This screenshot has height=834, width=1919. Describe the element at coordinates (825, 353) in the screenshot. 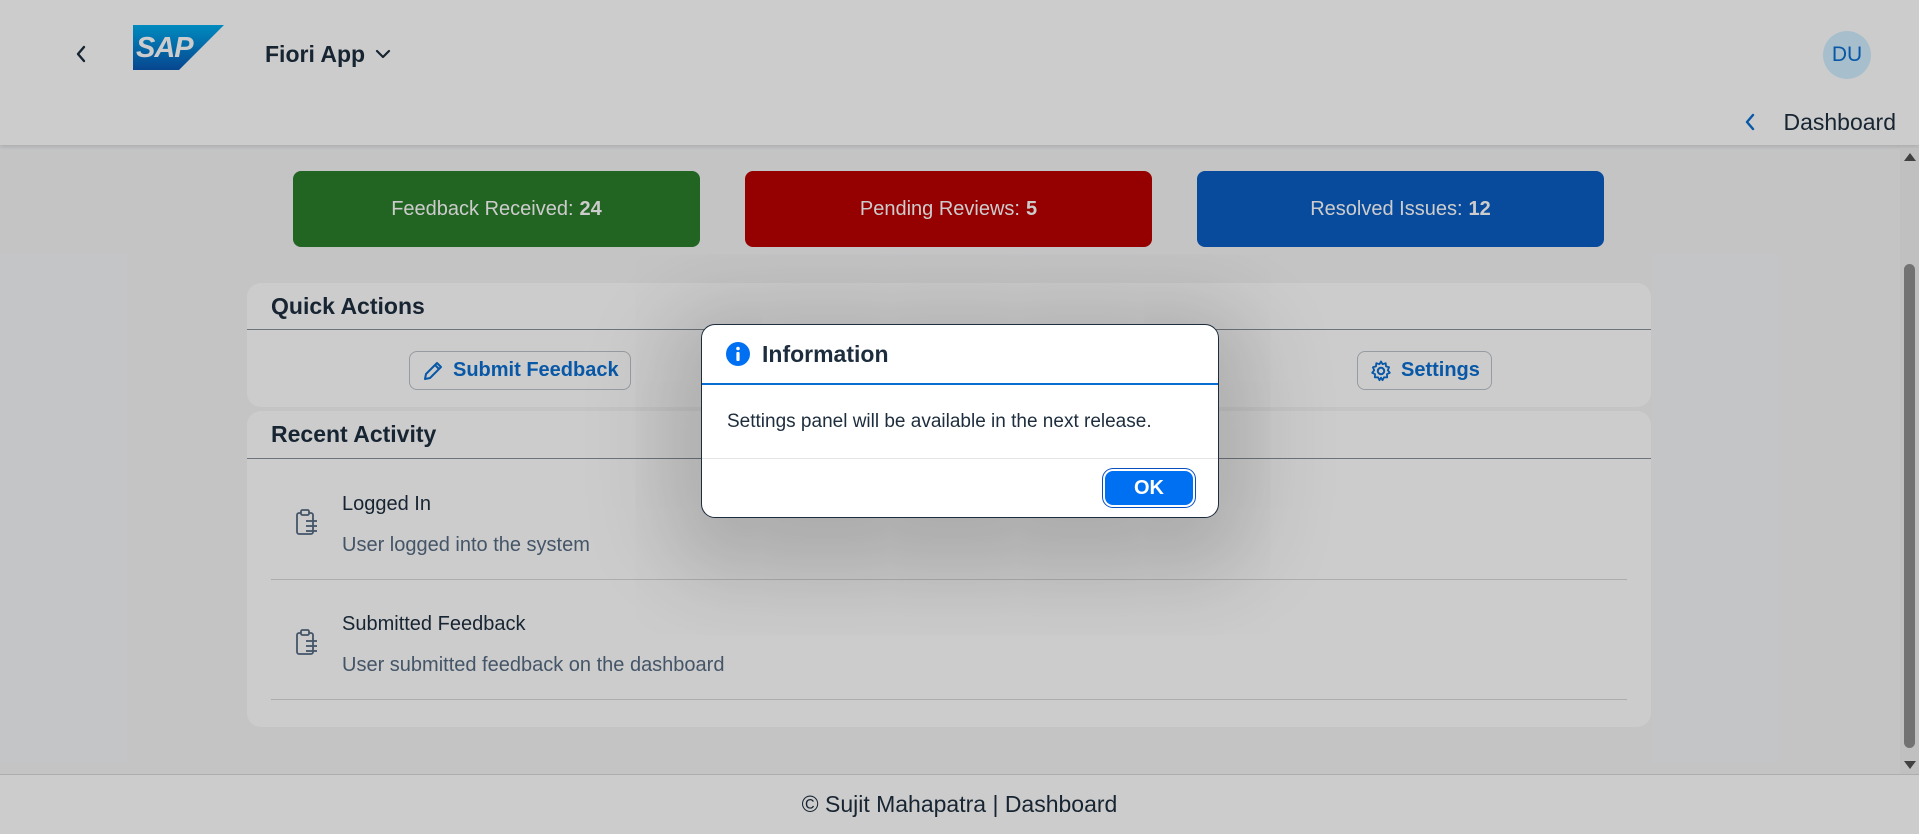

I see `dialog-title: Information` at that location.